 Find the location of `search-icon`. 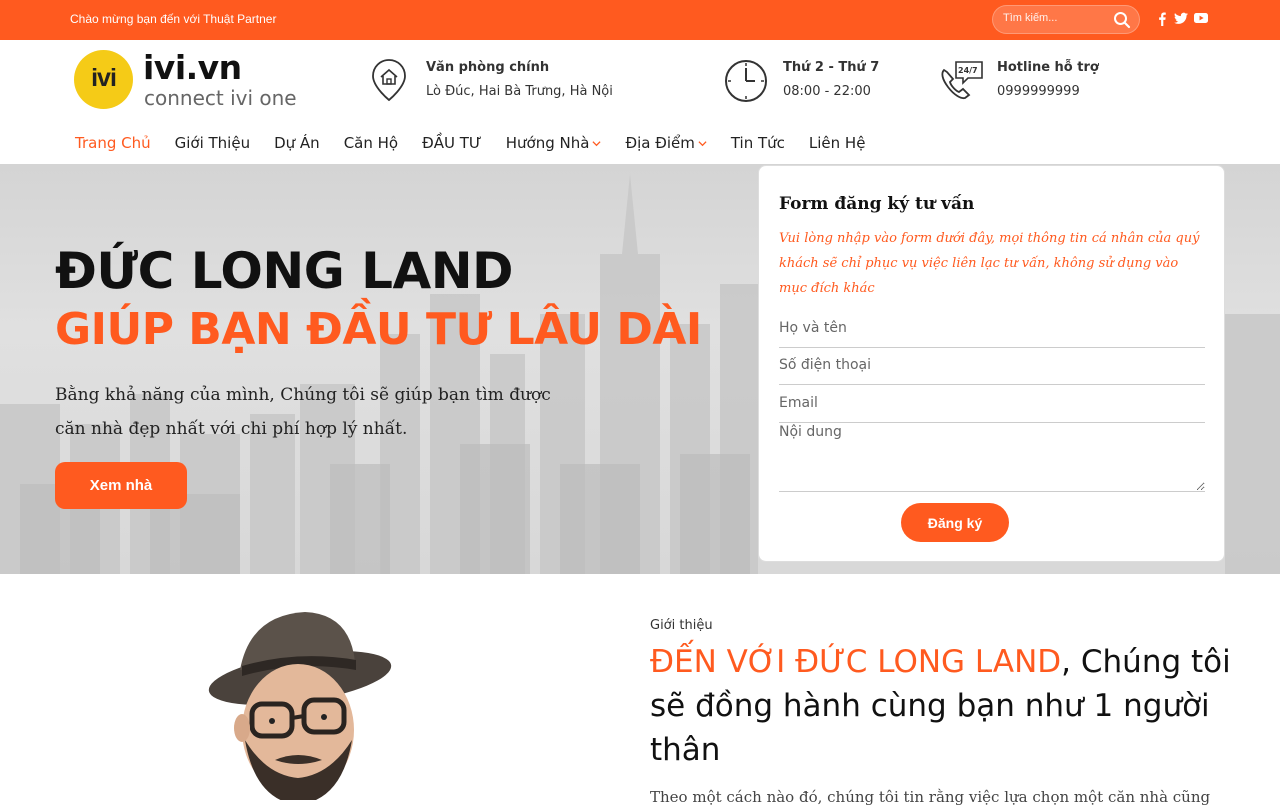

search-icon is located at coordinates (1122, 20).